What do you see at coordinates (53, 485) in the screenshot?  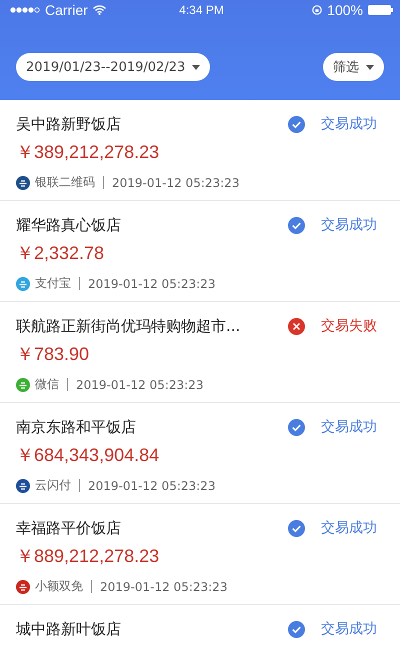 I see `payment-method: 云闪付` at bounding box center [53, 485].